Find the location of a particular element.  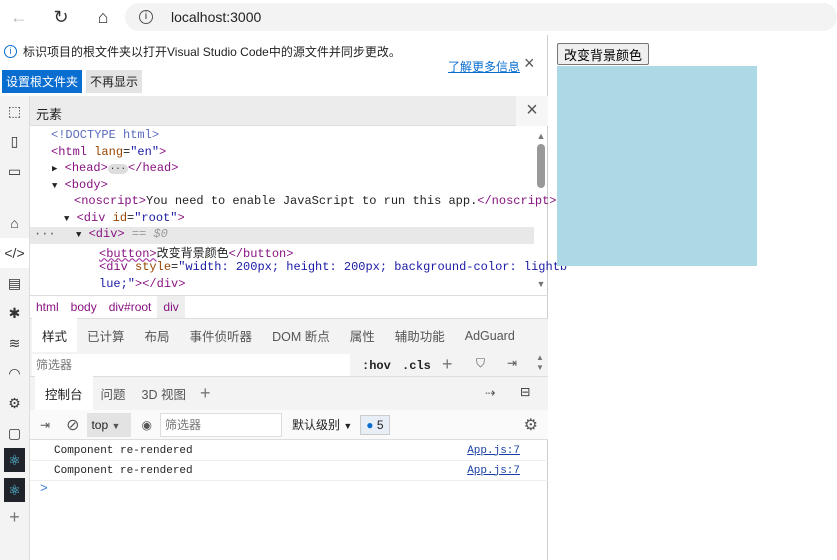

styles-filter-input is located at coordinates (191, 365).